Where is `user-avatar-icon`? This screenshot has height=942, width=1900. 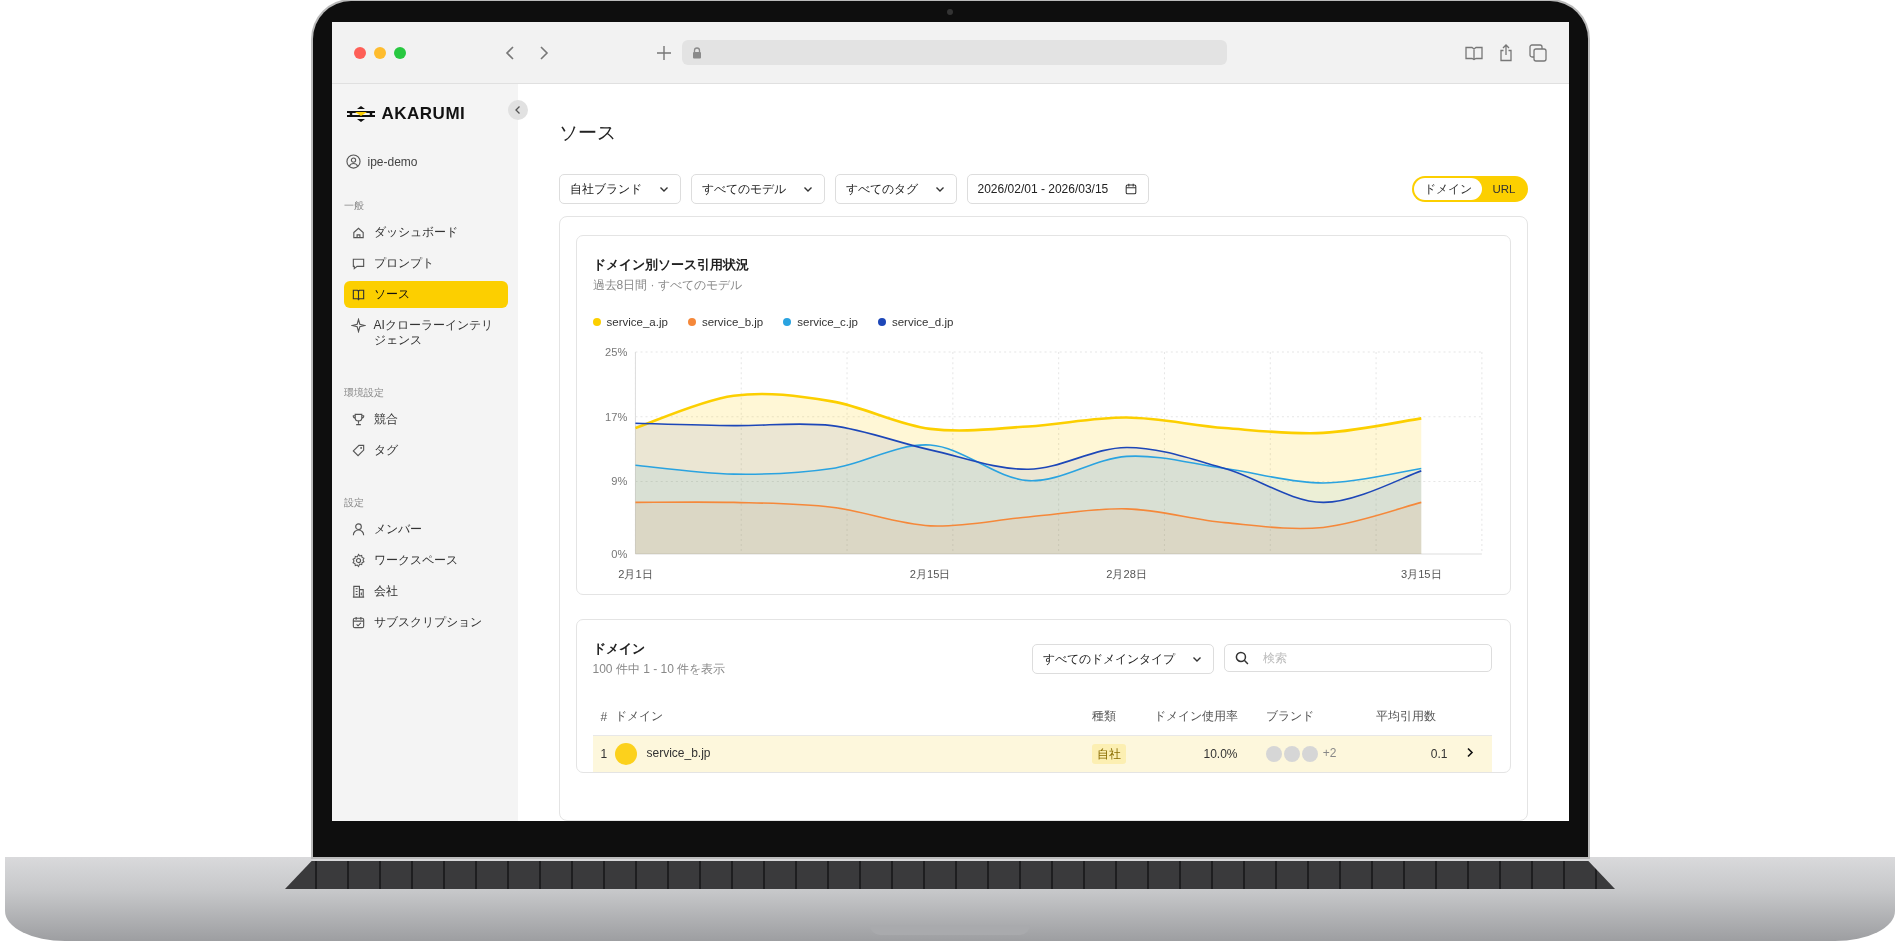
user-avatar-icon is located at coordinates (353, 161).